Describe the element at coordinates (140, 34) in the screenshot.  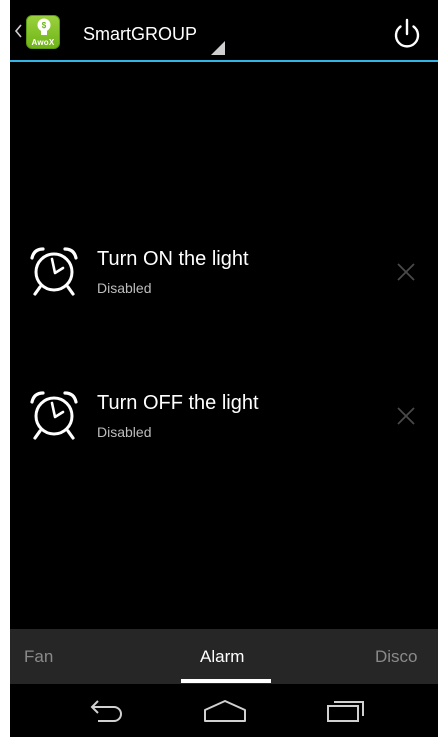
I see `app-title: SmartGROUP` at that location.